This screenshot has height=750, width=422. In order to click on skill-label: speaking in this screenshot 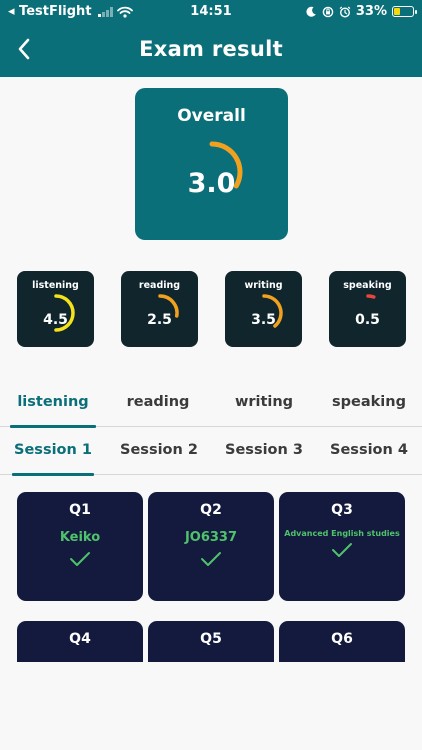, I will do `click(367, 285)`.